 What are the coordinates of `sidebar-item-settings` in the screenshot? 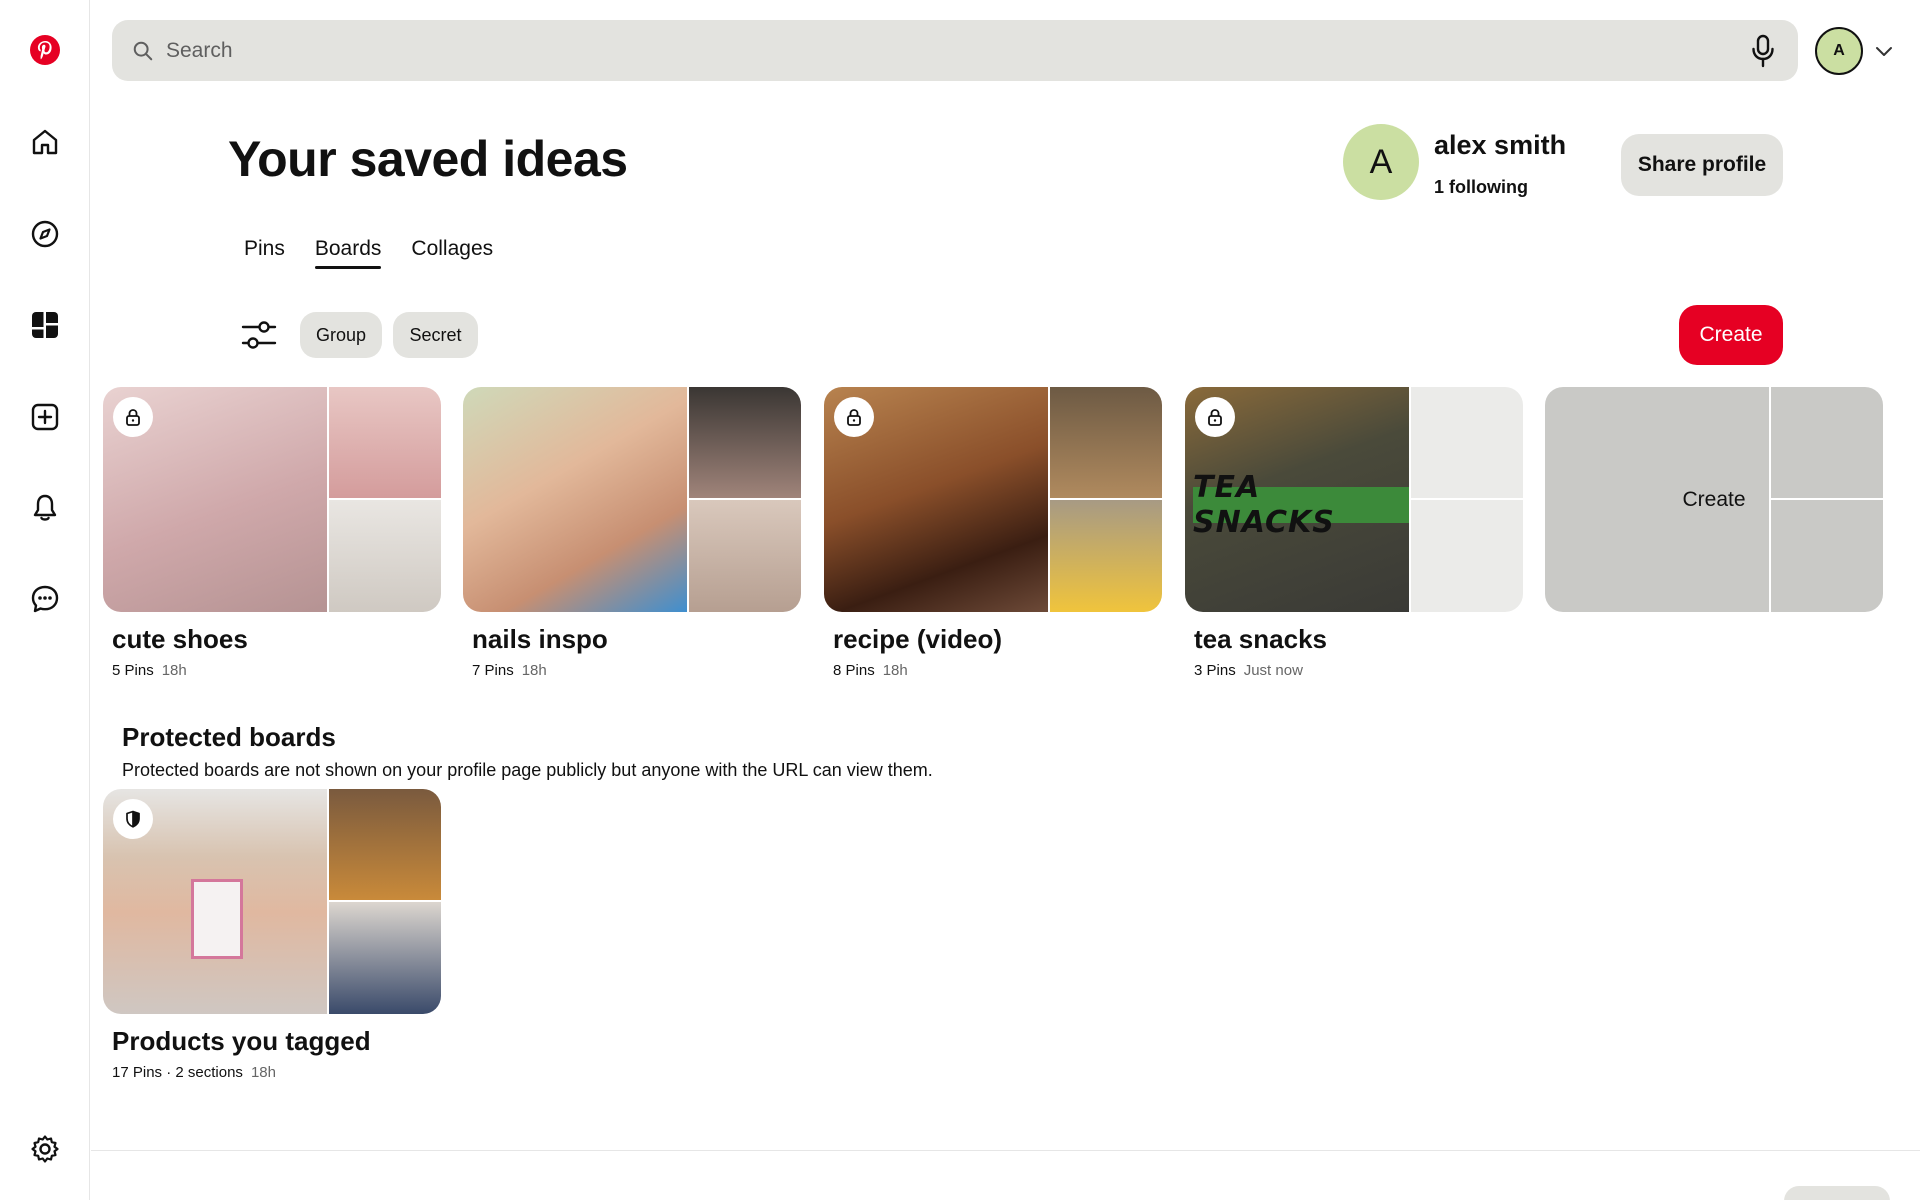 It's located at (45, 1149).